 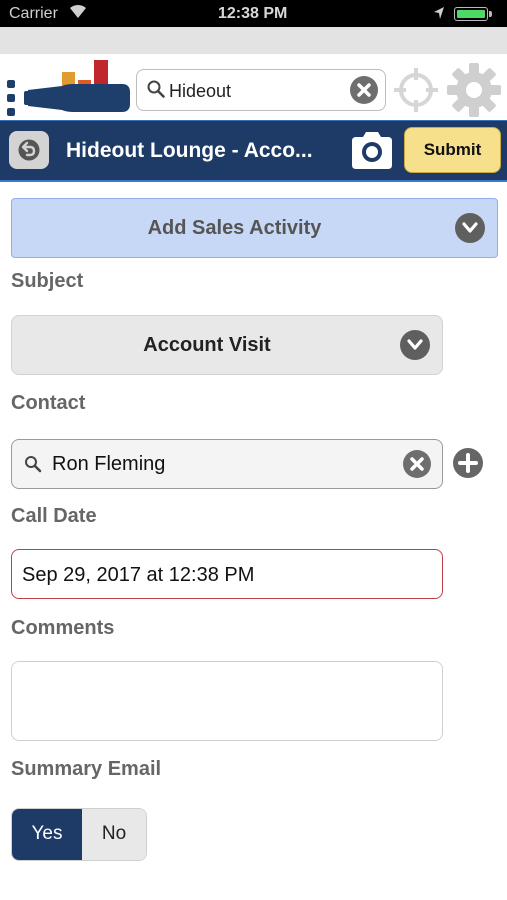 I want to click on status-bar: Carrier 12:38 PM, so click(x=253, y=13).